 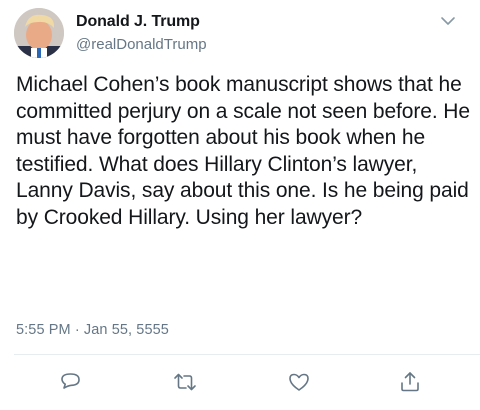 I want to click on retweet-icon, so click(x=185, y=382).